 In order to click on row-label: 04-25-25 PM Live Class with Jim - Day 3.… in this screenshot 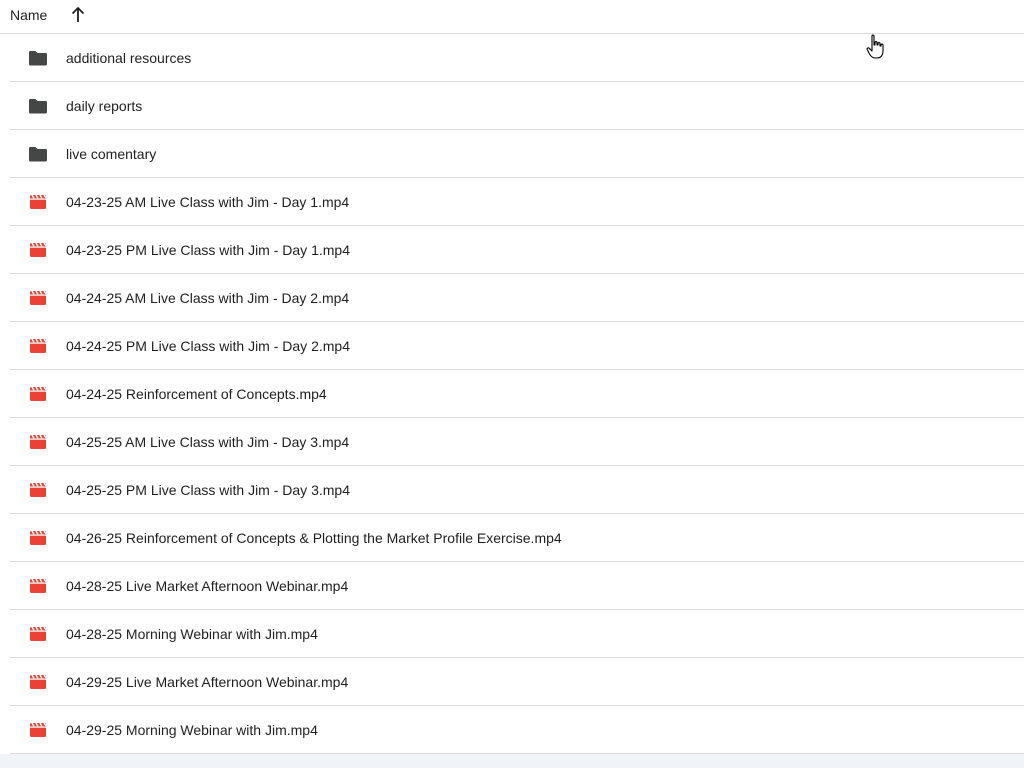, I will do `click(208, 490)`.